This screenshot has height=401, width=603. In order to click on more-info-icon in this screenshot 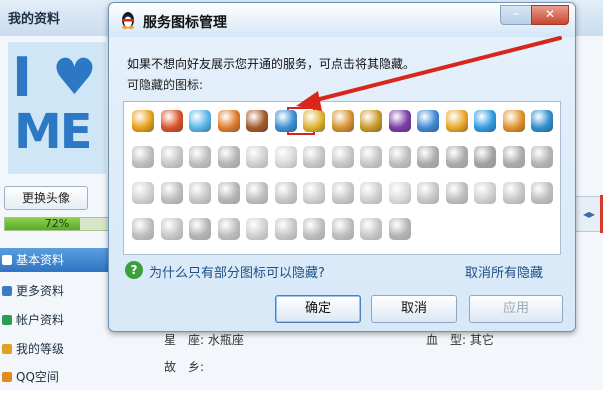, I will do `click(7, 291)`.